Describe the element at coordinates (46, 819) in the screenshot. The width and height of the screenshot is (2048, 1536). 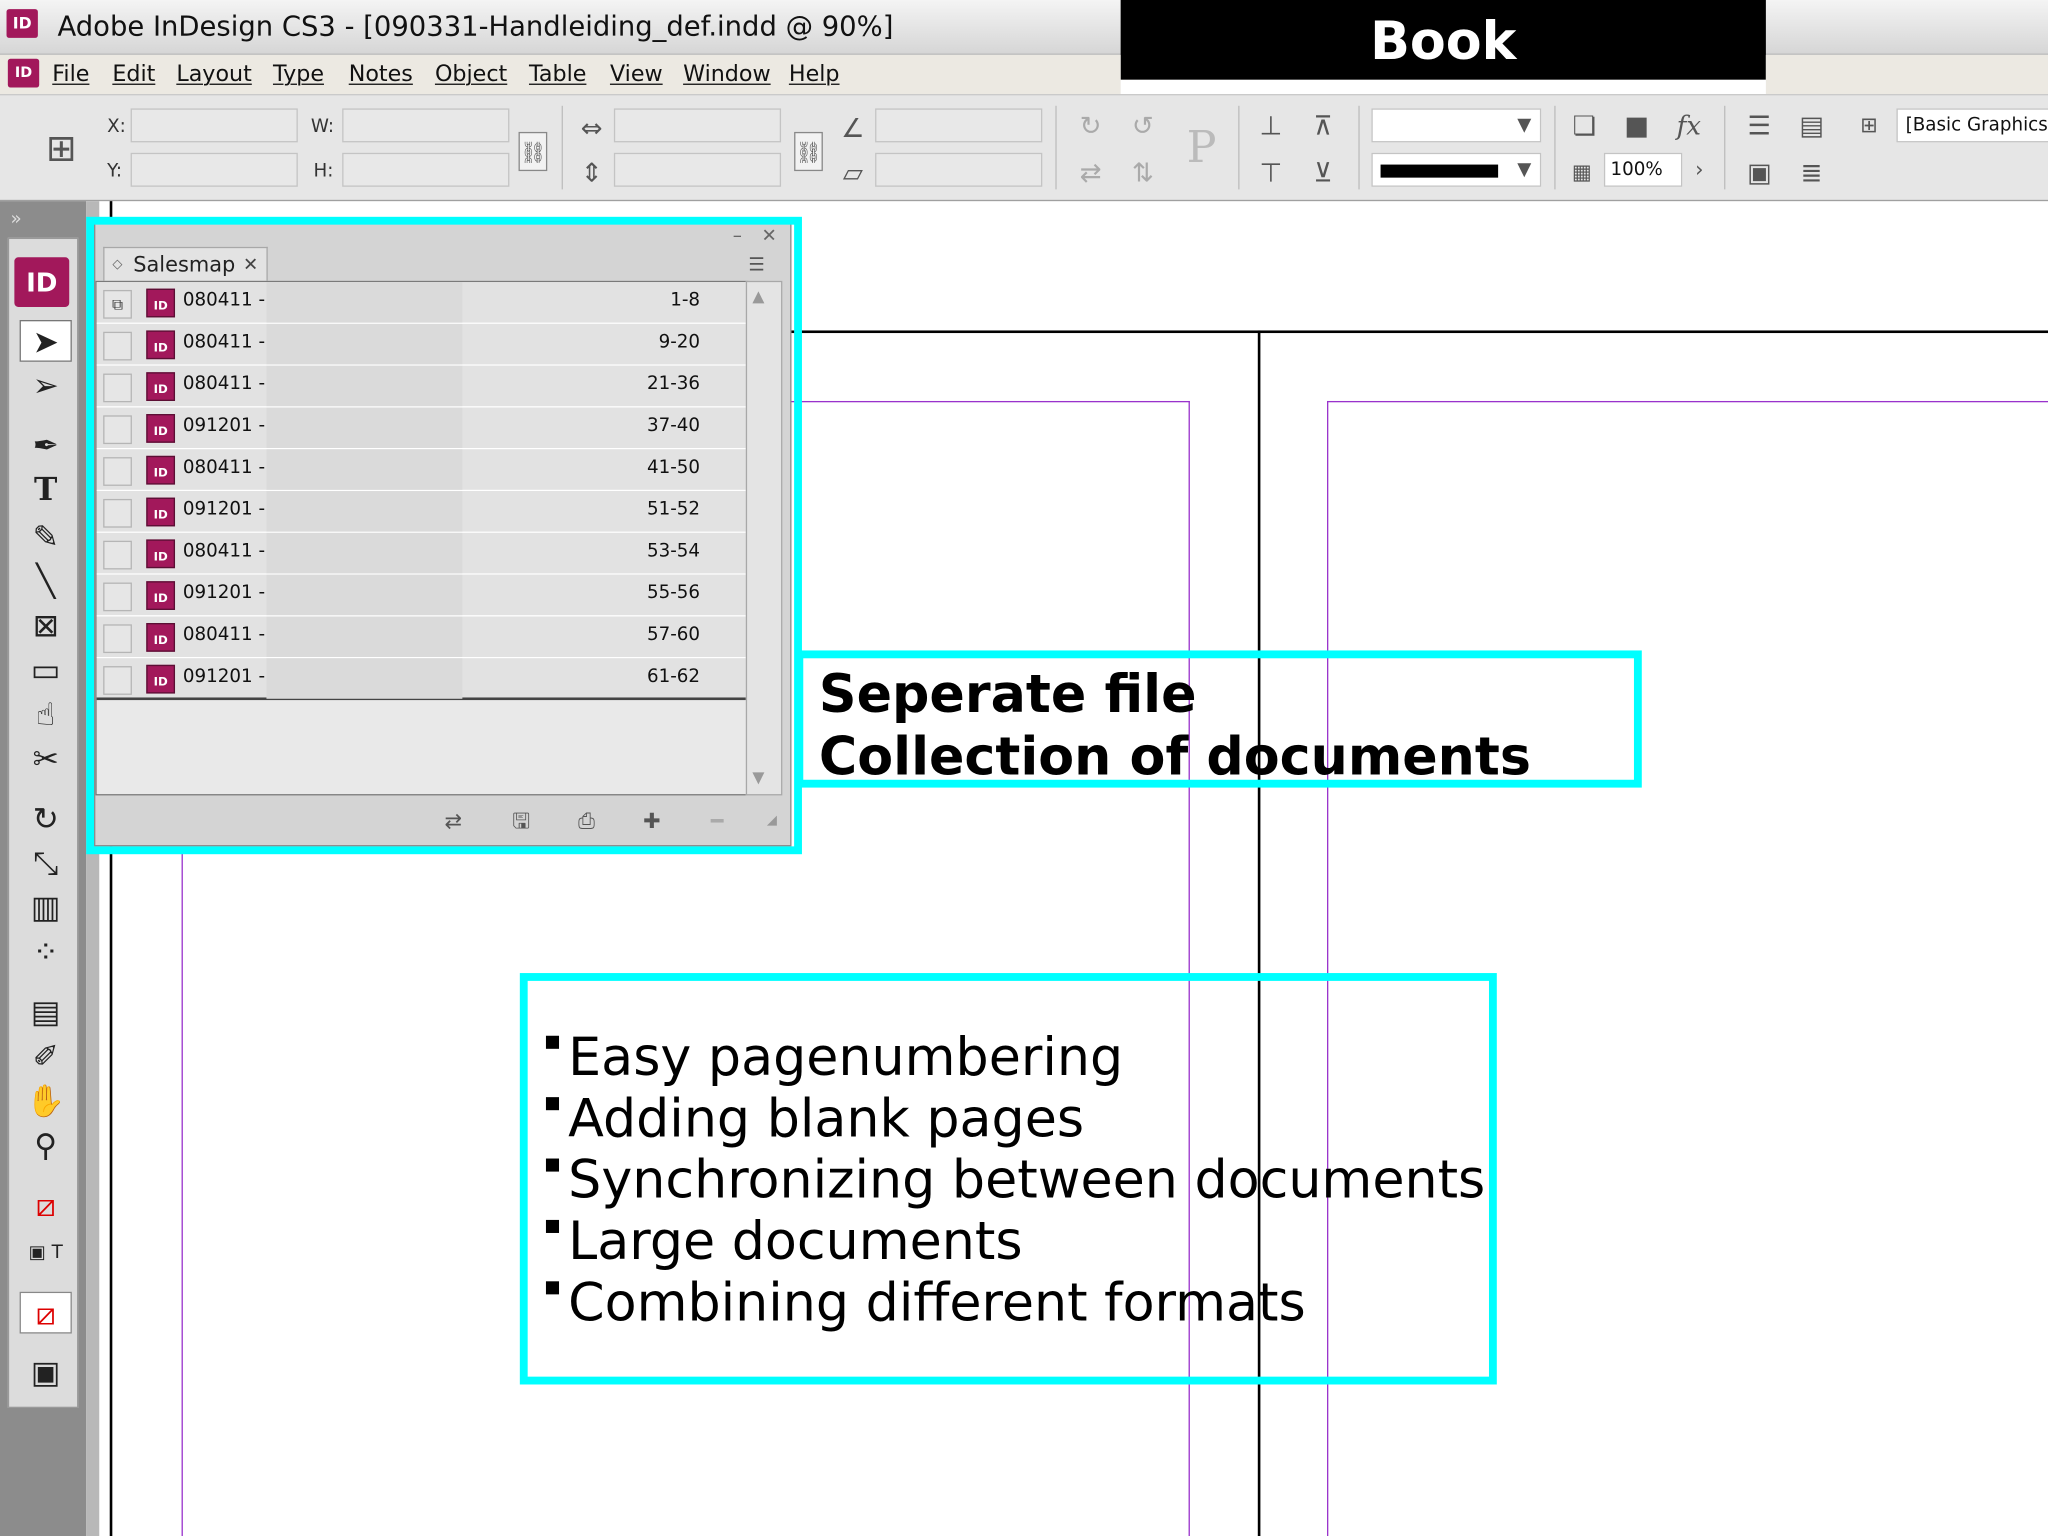
I see `rotate-tool-icon: ↻` at that location.